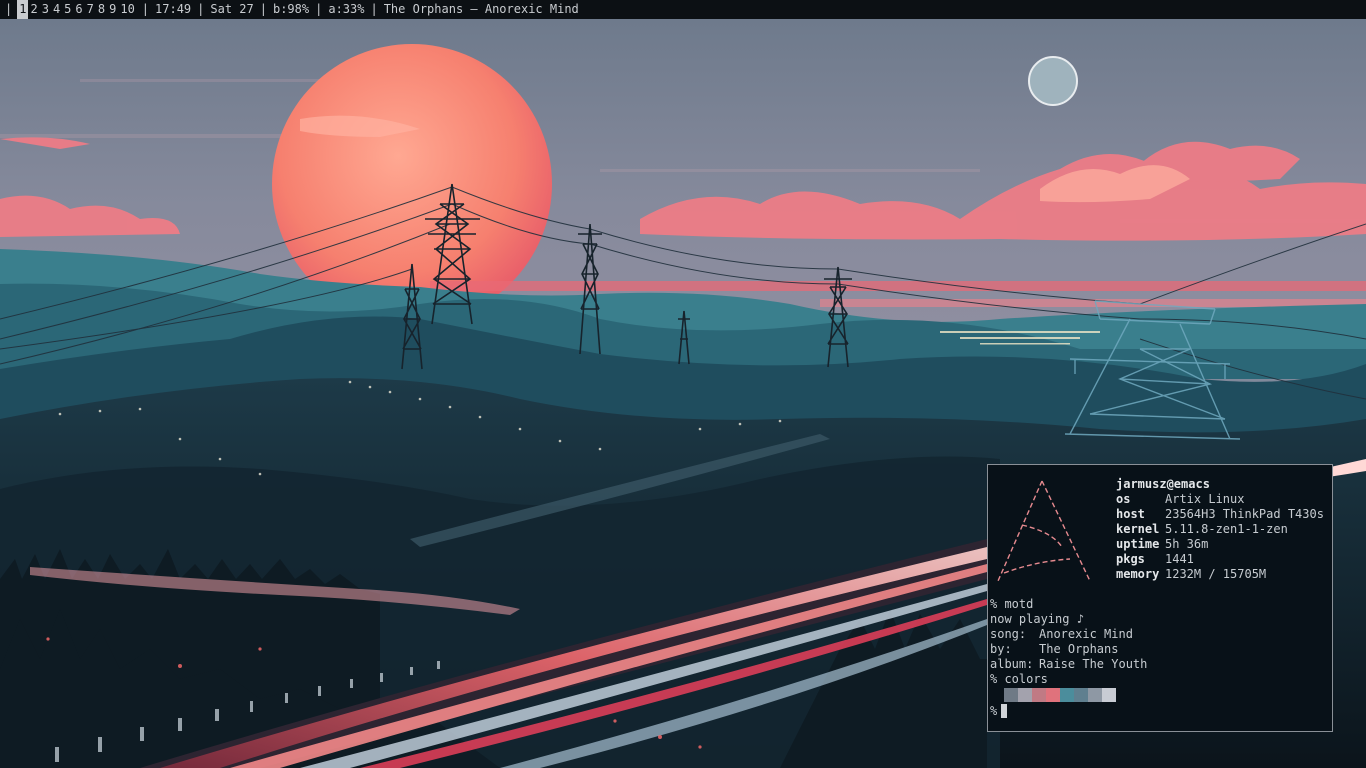 This screenshot has width=1366, height=768. Describe the element at coordinates (1187, 544) in the screenshot. I see `info-value: 5h 36m` at that location.